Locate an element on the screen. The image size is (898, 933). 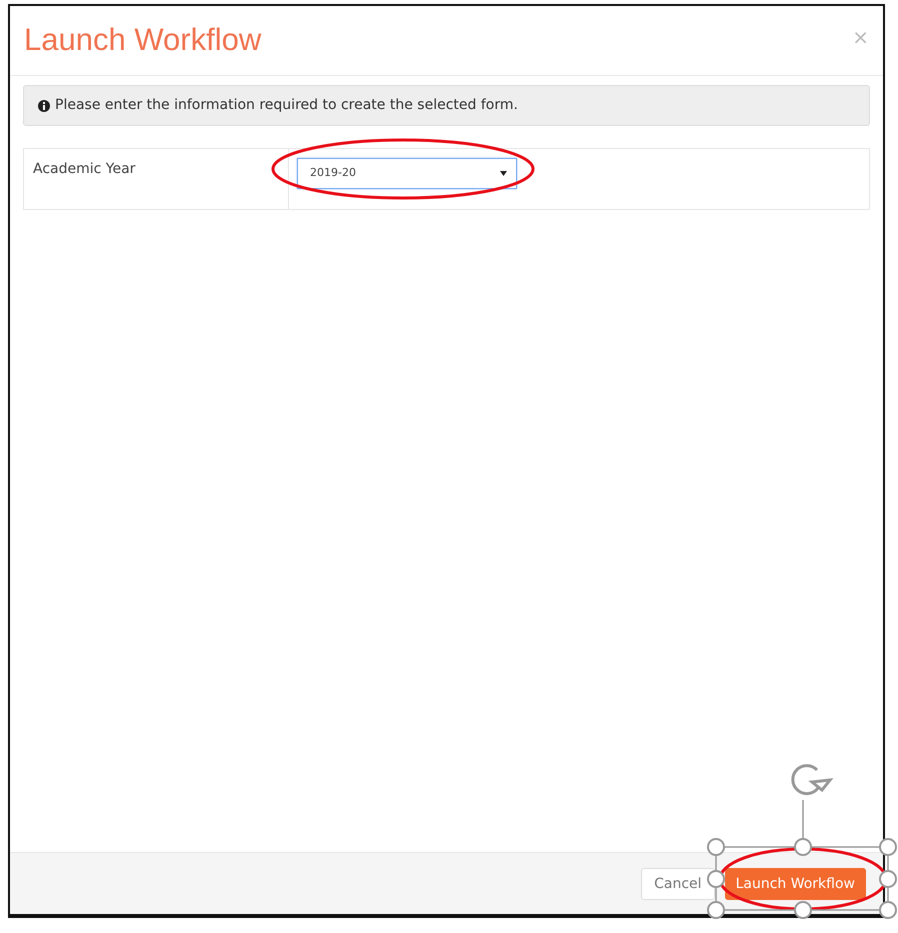
rotate-icon is located at coordinates (812, 780).